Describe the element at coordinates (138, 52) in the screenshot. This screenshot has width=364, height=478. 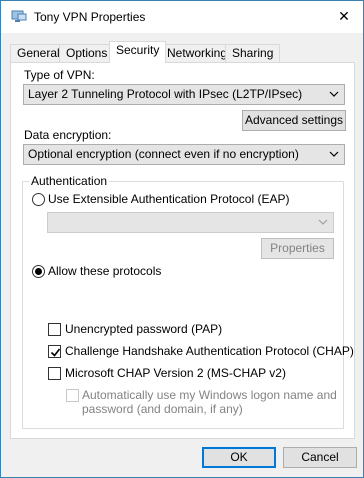
I see `tab-security: Security` at that location.